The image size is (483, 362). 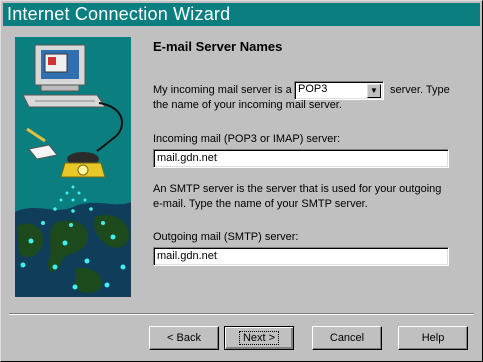 What do you see at coordinates (241, 14) in the screenshot?
I see `window-title: Internet Connection Wizard` at bounding box center [241, 14].